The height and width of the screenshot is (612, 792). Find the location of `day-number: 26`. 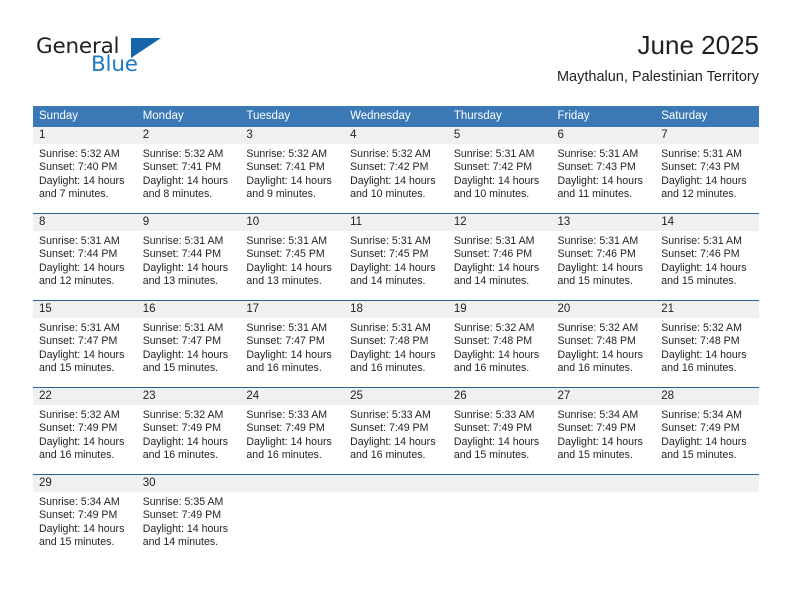

day-number: 26 is located at coordinates (499, 396).